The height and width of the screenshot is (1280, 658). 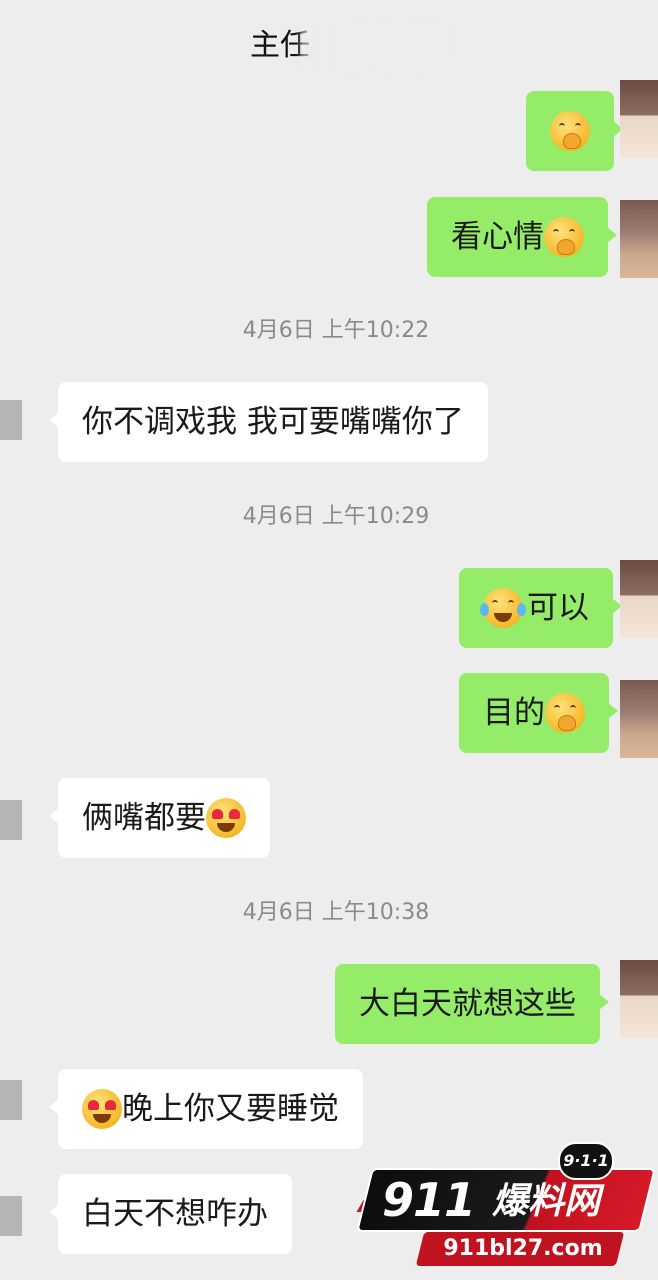 I want to click on message-timestamp: 4月6日 上午10:38, so click(x=336, y=912).